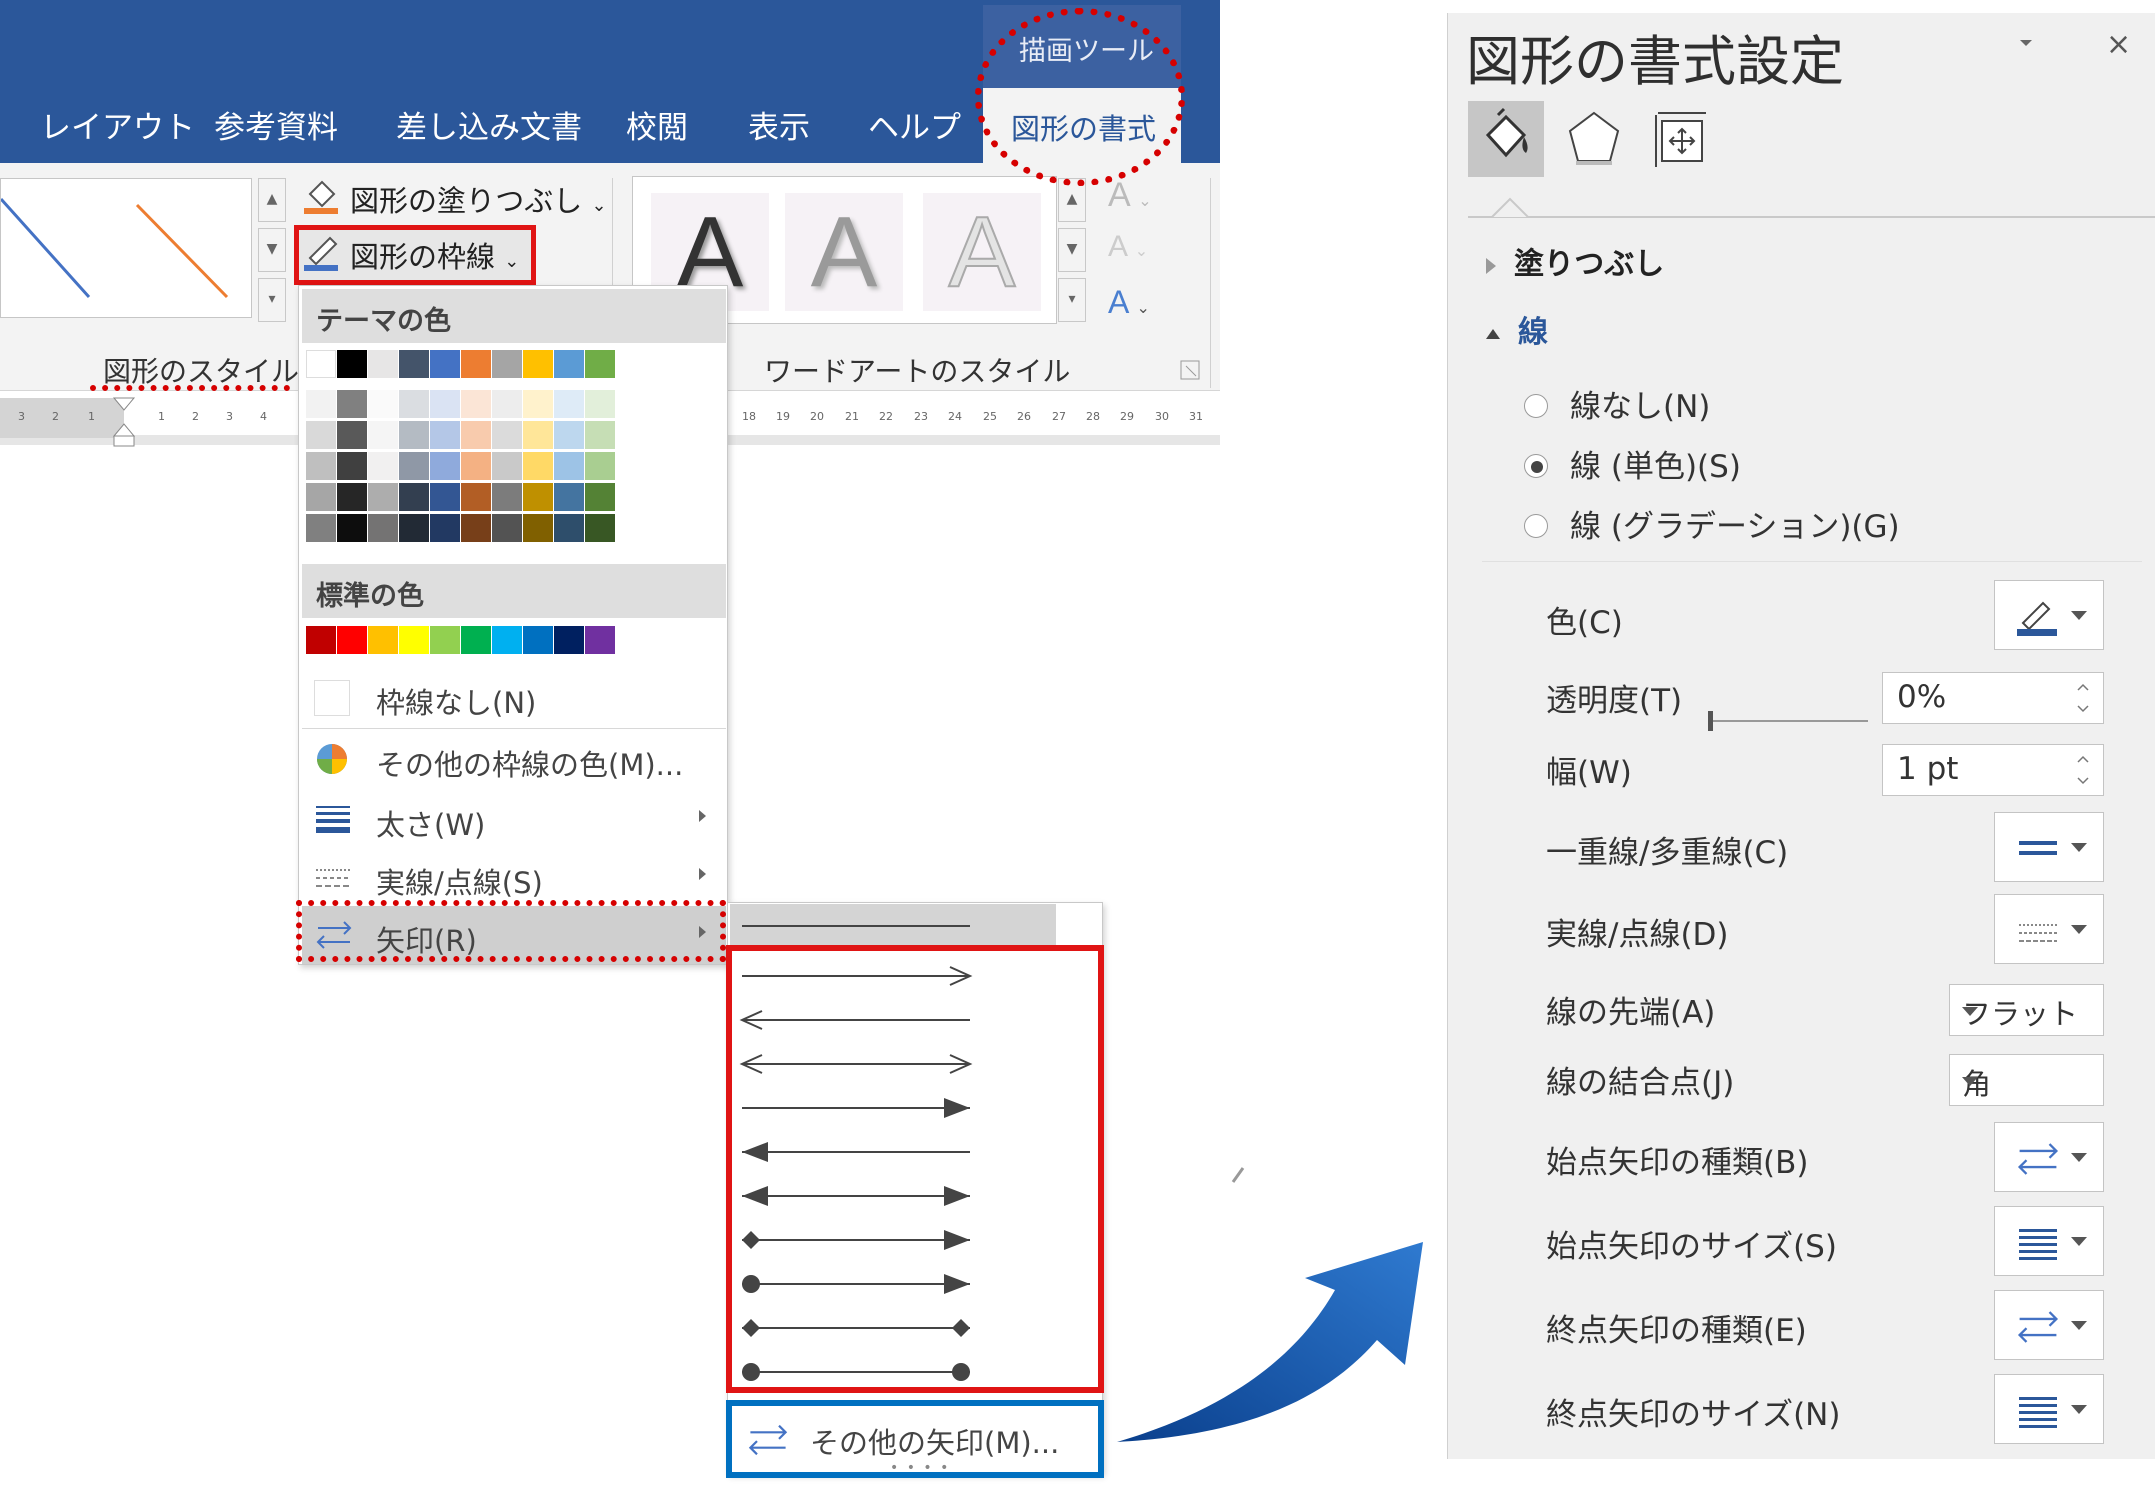 This screenshot has height=1487, width=2155. I want to click on compound-type-picker, so click(2049, 847).